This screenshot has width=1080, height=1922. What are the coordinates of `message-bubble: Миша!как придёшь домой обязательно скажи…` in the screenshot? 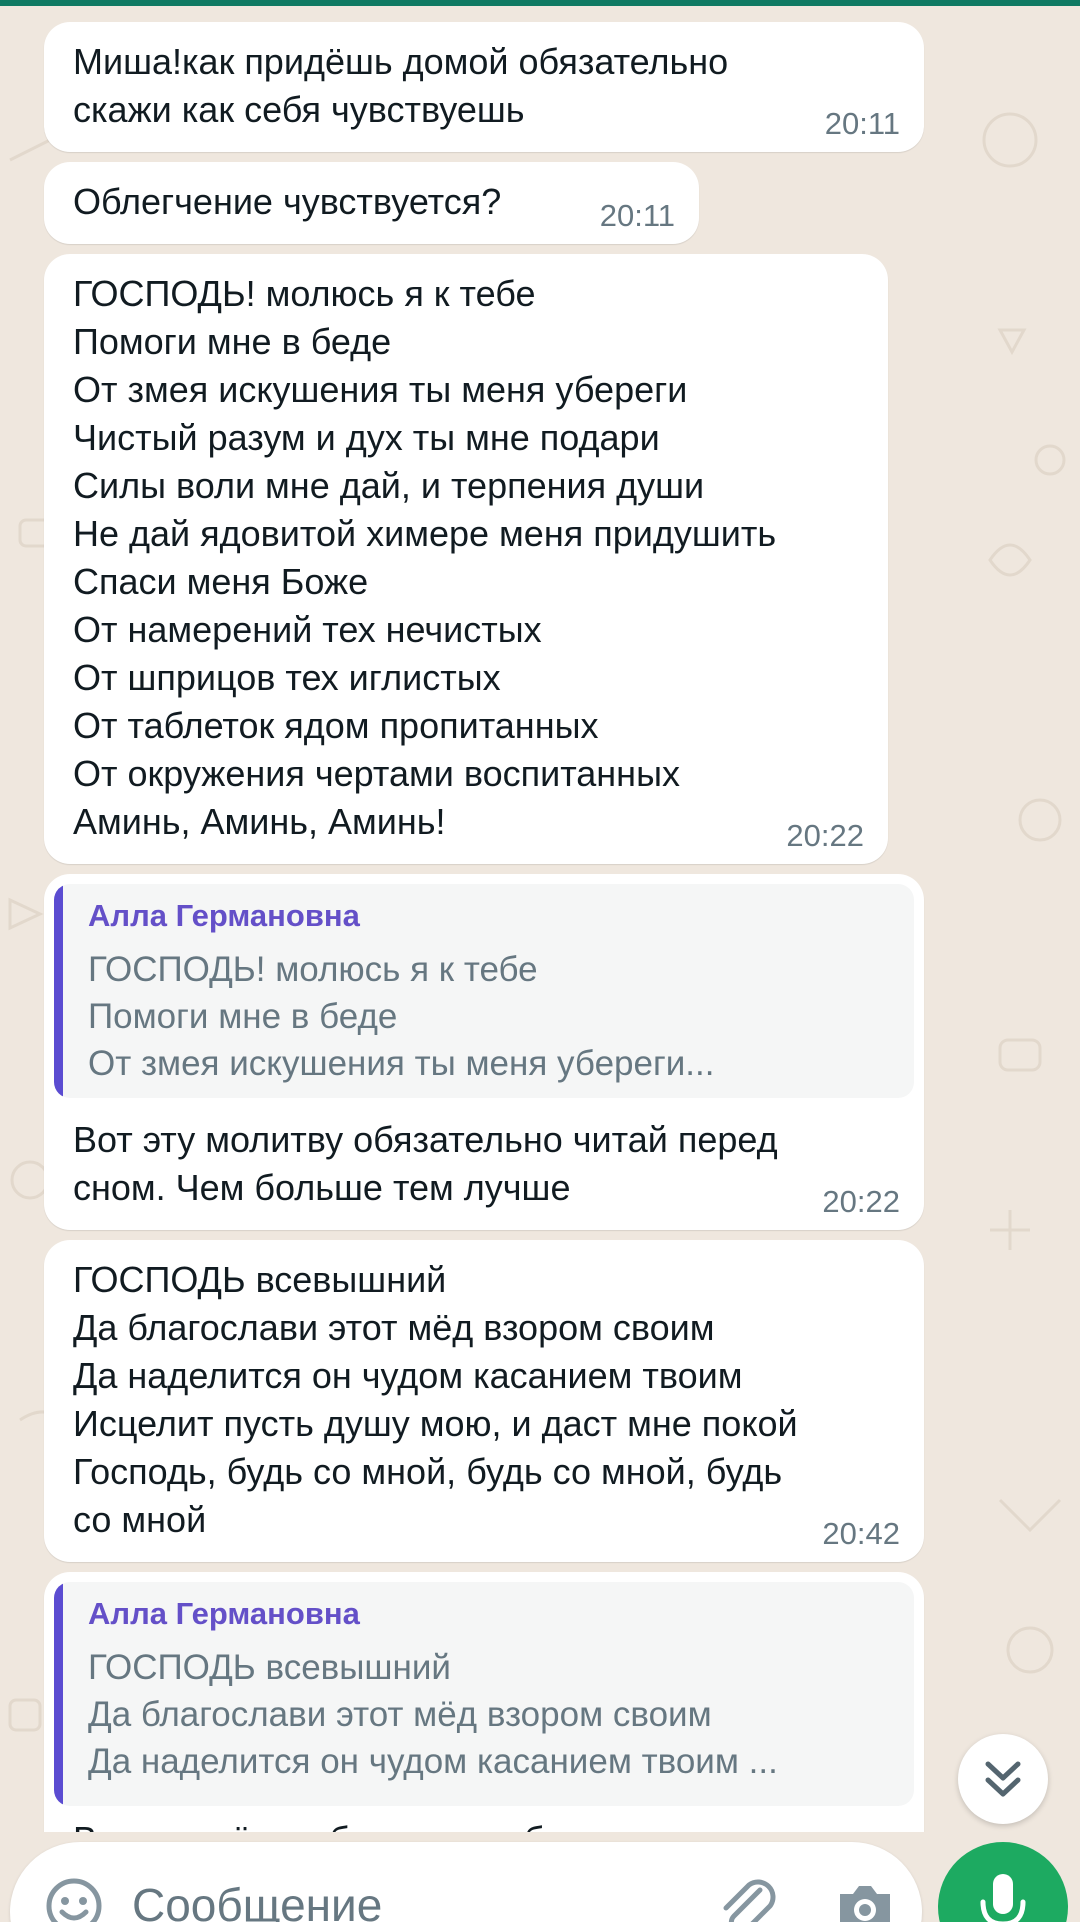 It's located at (484, 87).